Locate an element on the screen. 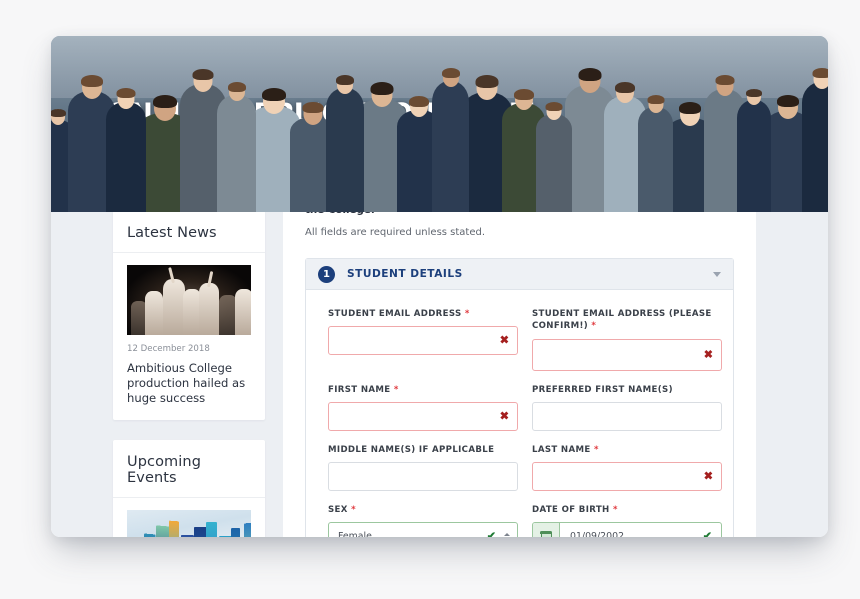 Image resolution: width=860 pixels, height=599 pixels. label-text: FIRST NAME is located at coordinates (359, 390).